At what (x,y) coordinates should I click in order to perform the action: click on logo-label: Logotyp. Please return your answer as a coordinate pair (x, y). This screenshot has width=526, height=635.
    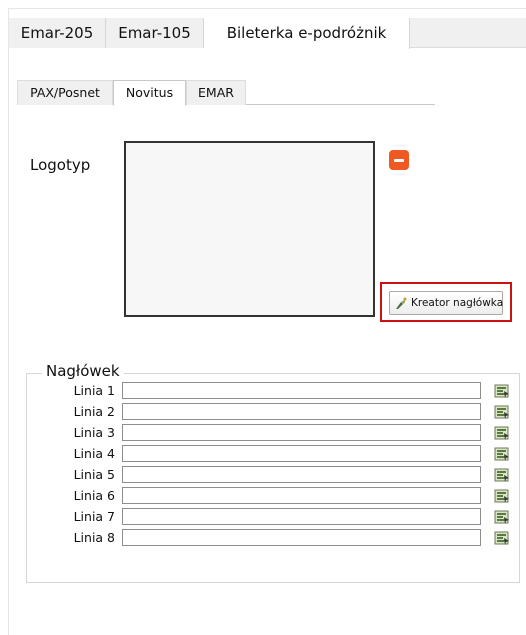
    Looking at the image, I should click on (60, 165).